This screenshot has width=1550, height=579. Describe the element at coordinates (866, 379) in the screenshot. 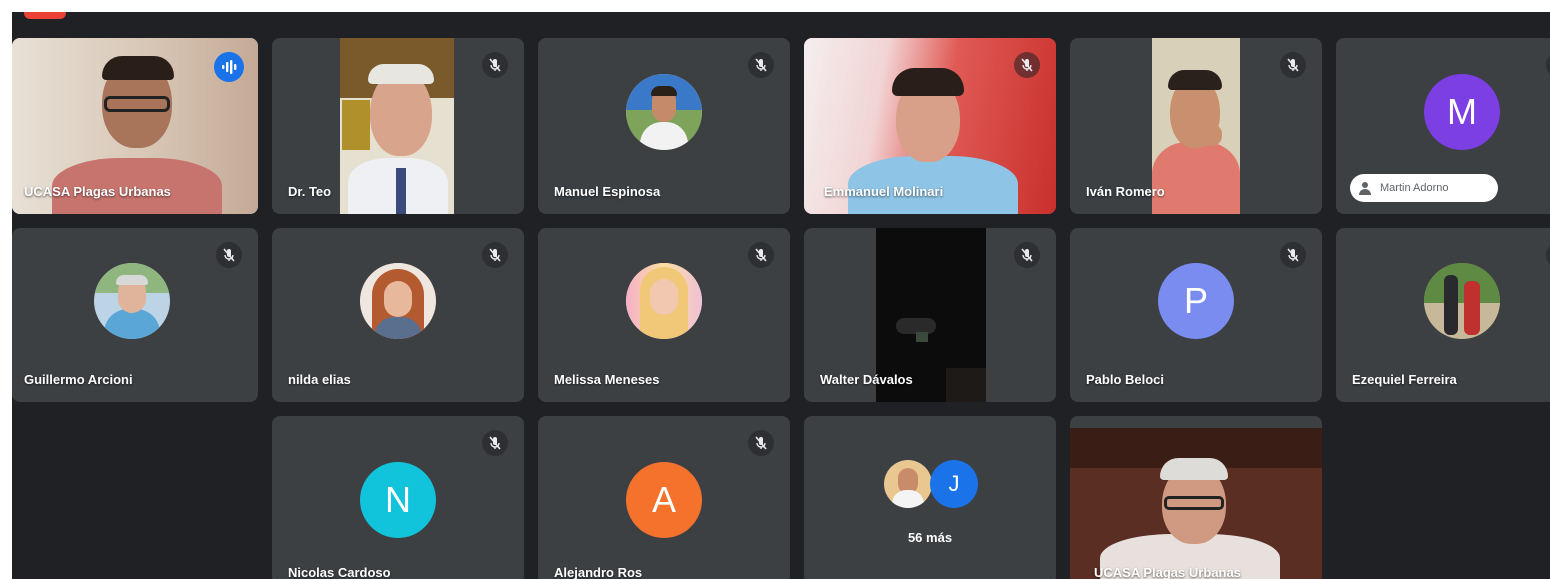

I see `participant-name: Walter Dávalos` at that location.